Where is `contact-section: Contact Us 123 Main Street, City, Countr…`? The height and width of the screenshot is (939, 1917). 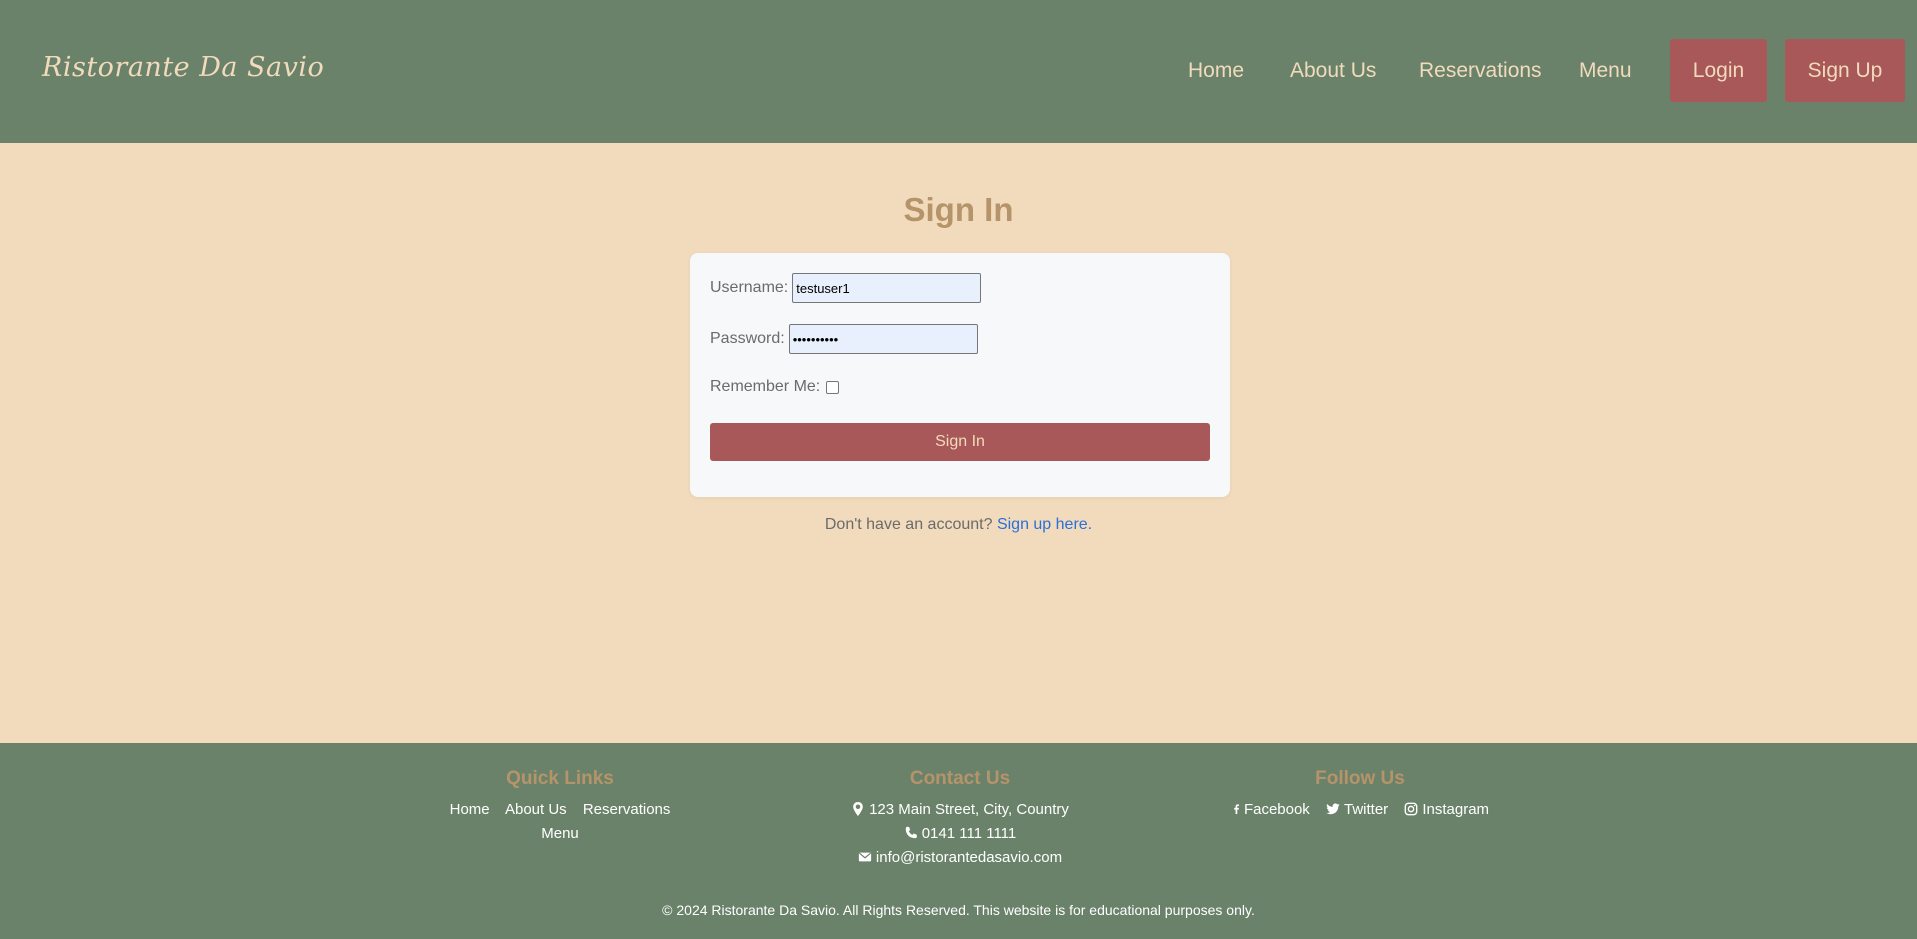 contact-section: Contact Us 123 Main Street, City, Countr… is located at coordinates (960, 819).